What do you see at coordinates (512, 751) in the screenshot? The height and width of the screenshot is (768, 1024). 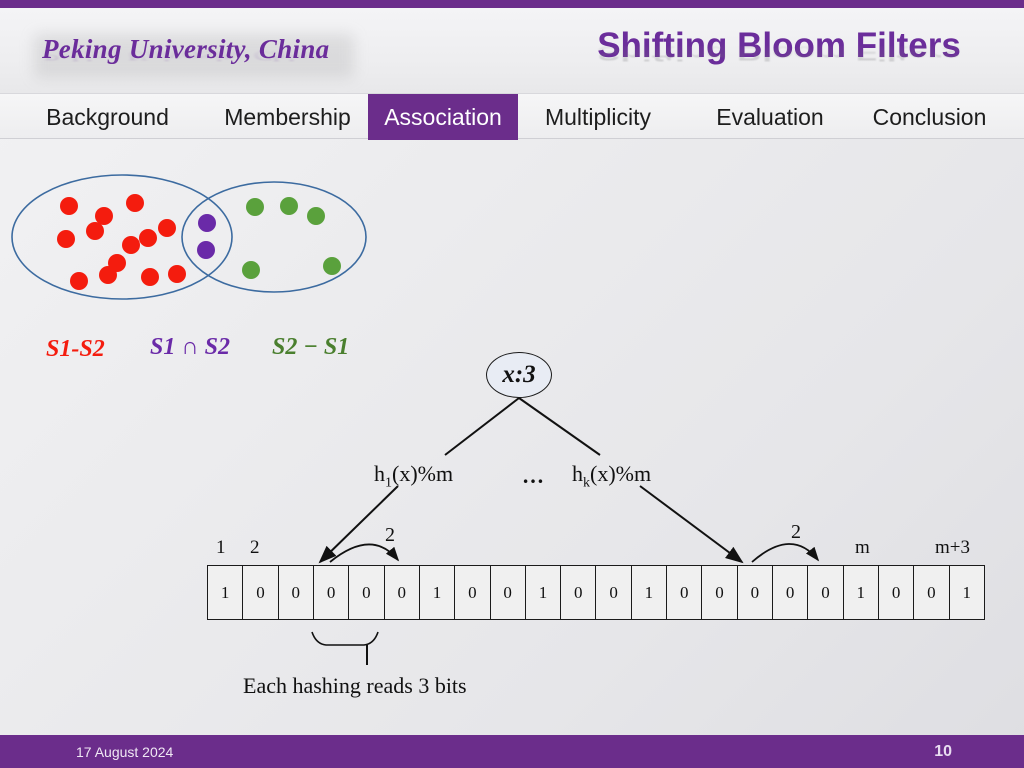 I see `slide-footer: 17 August 2024 10` at bounding box center [512, 751].